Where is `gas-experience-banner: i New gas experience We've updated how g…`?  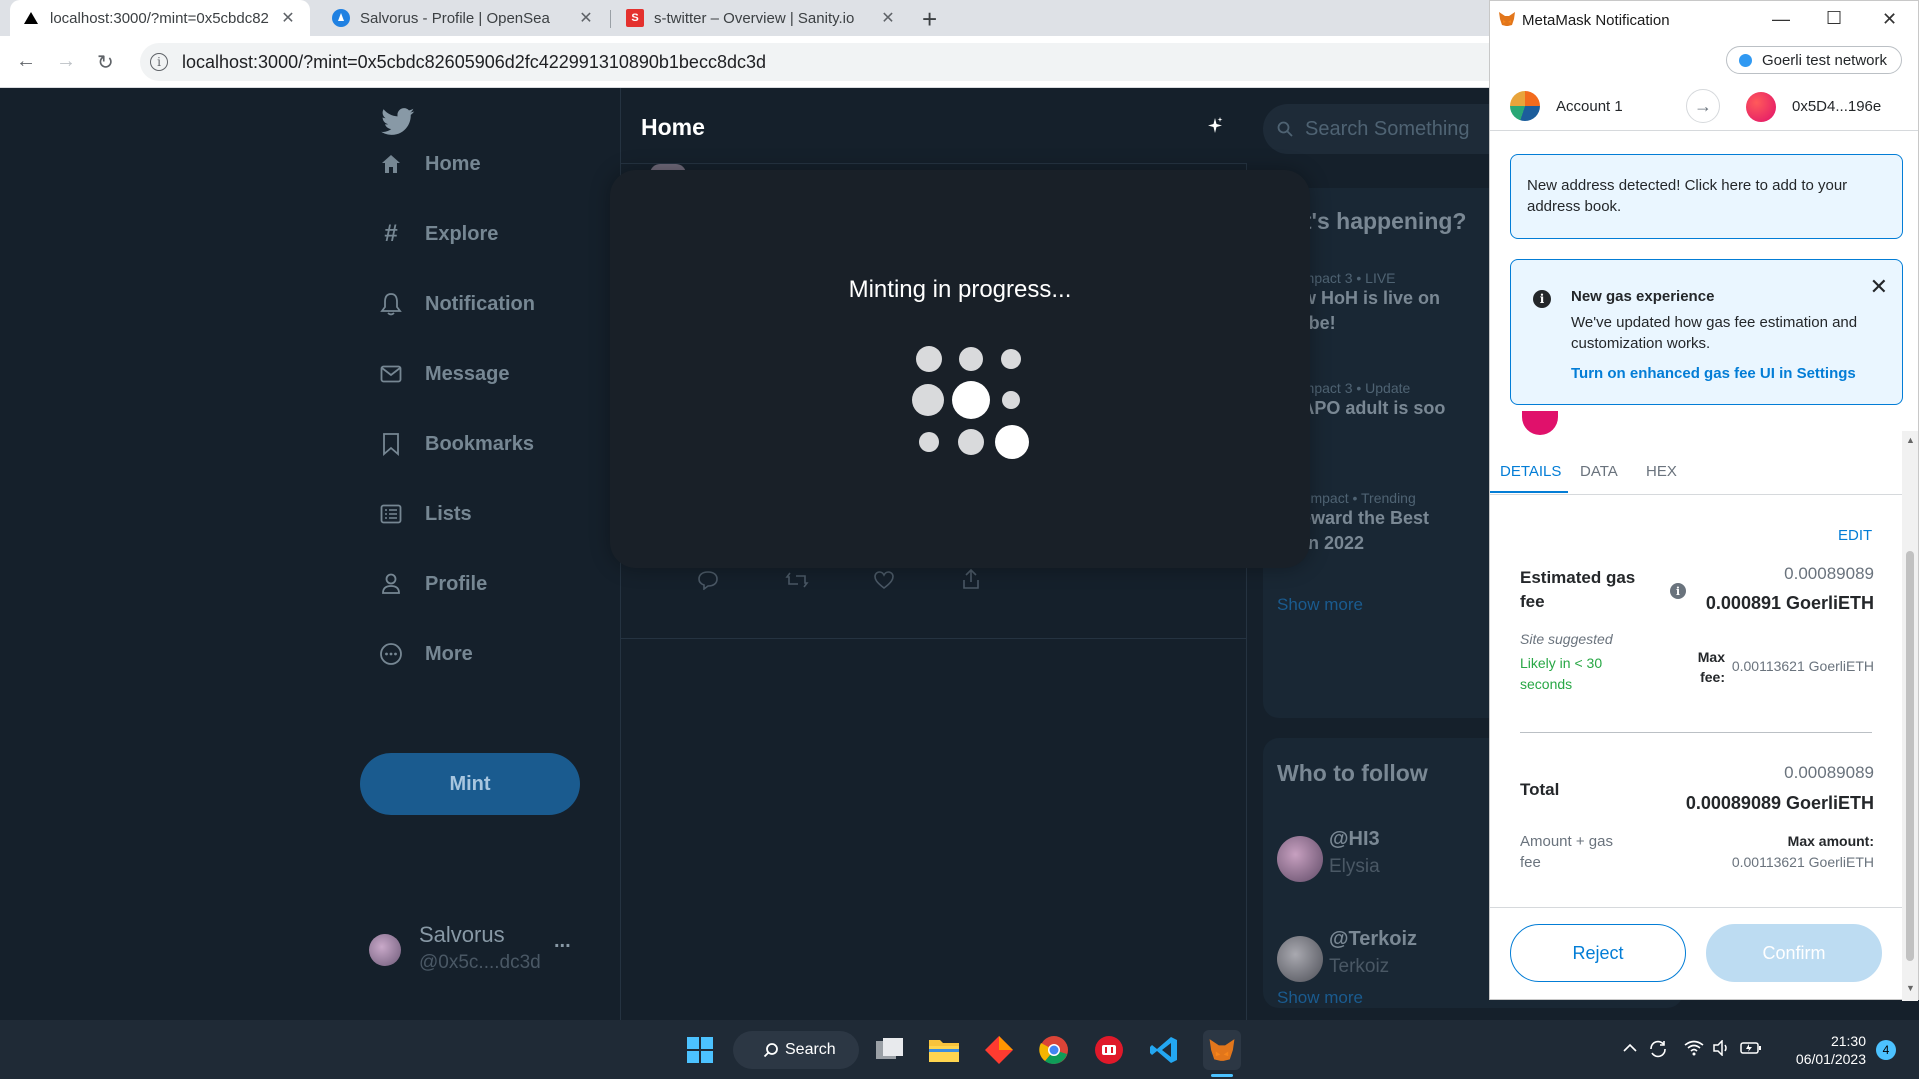 gas-experience-banner: i New gas experience We've updated how g… is located at coordinates (1706, 332).